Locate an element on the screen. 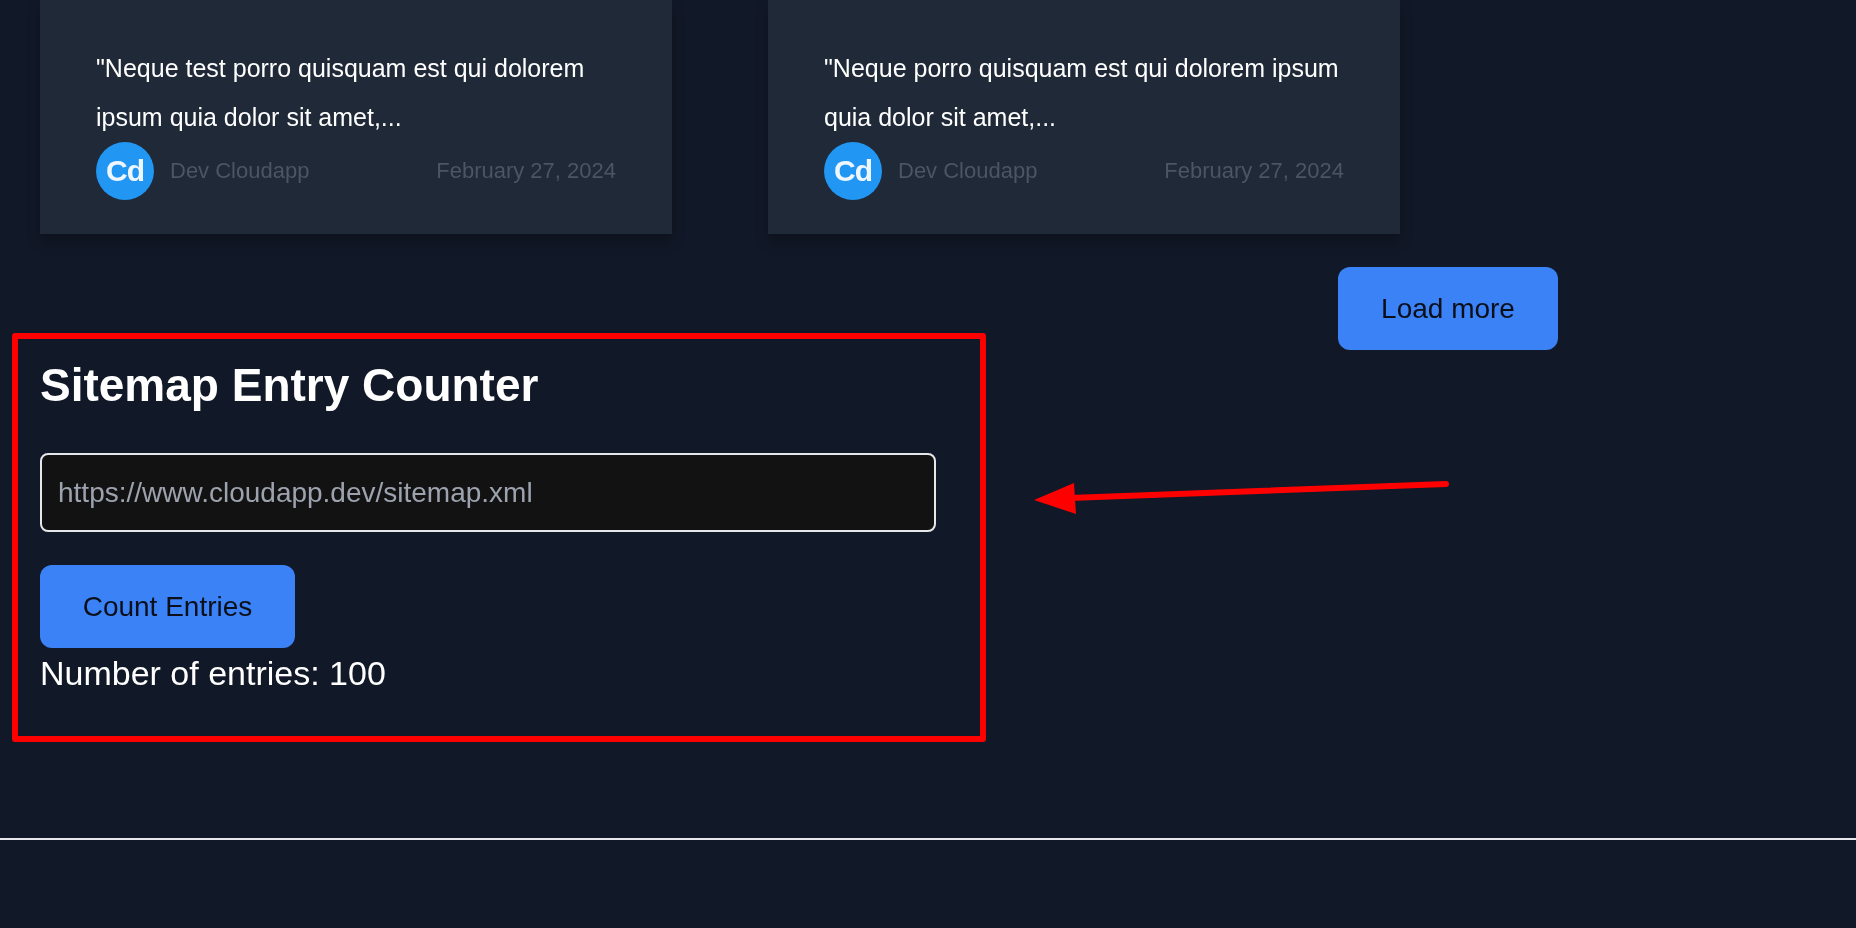 This screenshot has height=928, width=1856. load-more-button: Load more is located at coordinates (1448, 308).